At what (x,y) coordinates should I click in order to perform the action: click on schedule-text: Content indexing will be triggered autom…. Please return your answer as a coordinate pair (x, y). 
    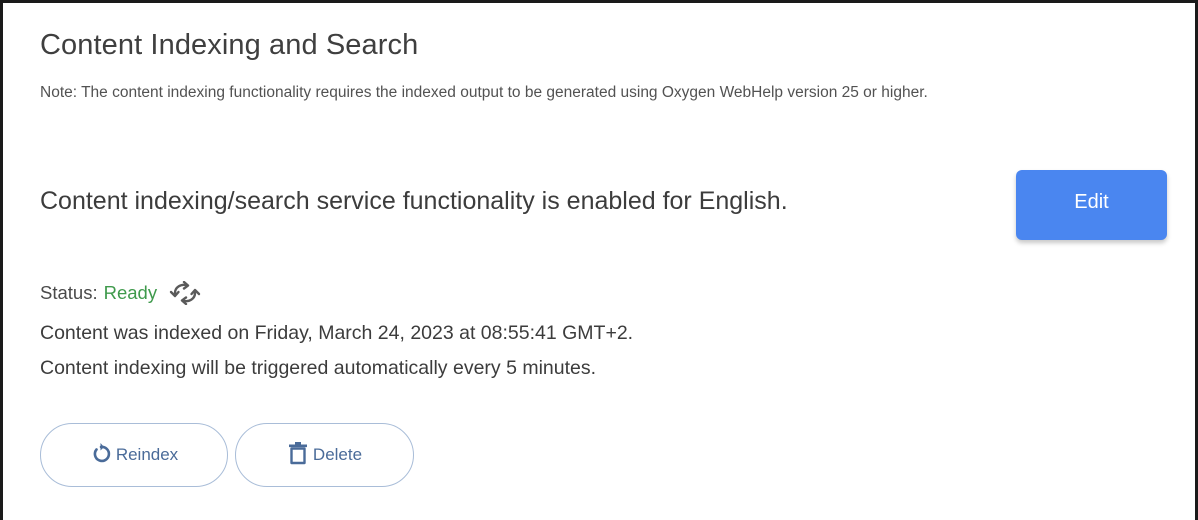
    Looking at the image, I should click on (318, 368).